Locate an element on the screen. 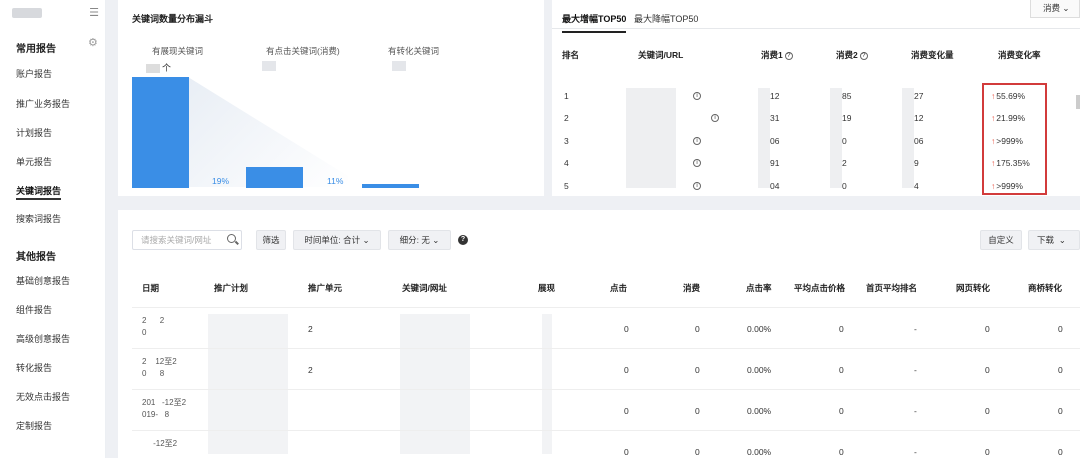 Image resolution: width=1080 pixels, height=458 pixels. th-cost-delta: 消费变化量 is located at coordinates (932, 55).